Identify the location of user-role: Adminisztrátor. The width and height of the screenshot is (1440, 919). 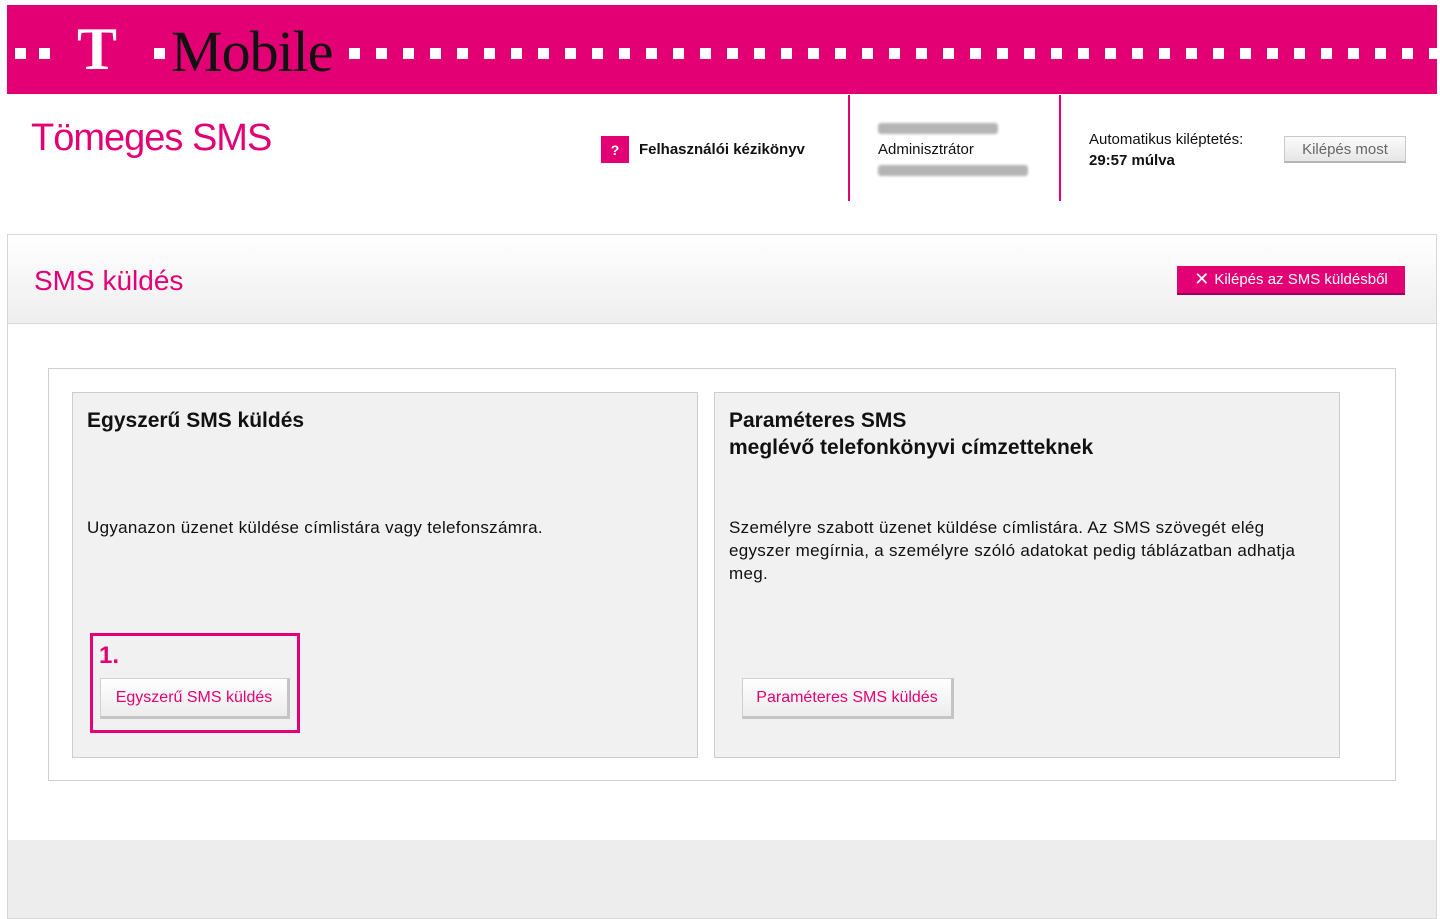
(926, 149).